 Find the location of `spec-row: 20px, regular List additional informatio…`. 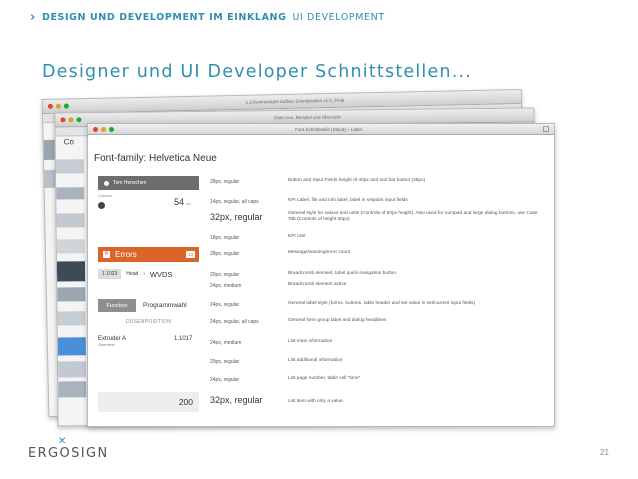

spec-row: 20px, regular List additional informatio… is located at coordinates (321, 363).